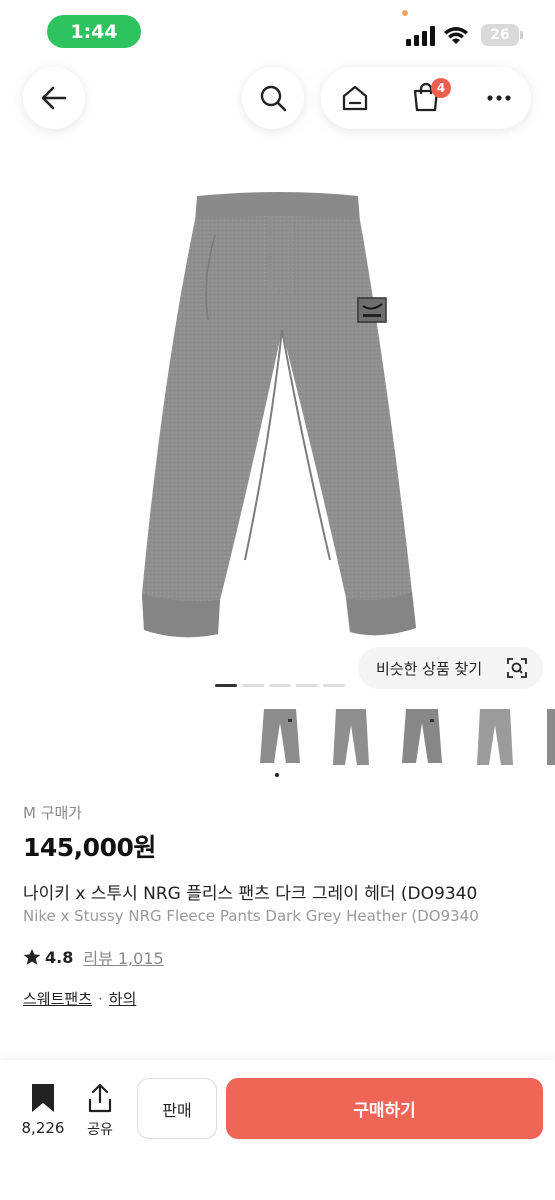 The image size is (555, 1200). I want to click on rating-score: 4.8, so click(59, 957).